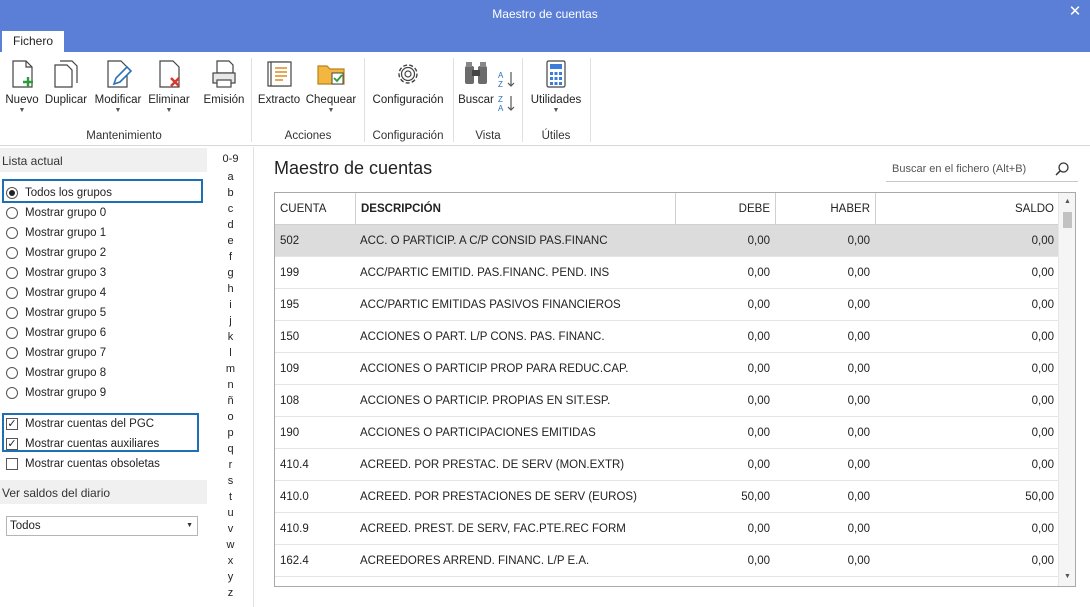 The image size is (1090, 607). I want to click on table-header: CUENTA DESCRIPCIÓN DEBE HABER SALDO, so click(667, 209).